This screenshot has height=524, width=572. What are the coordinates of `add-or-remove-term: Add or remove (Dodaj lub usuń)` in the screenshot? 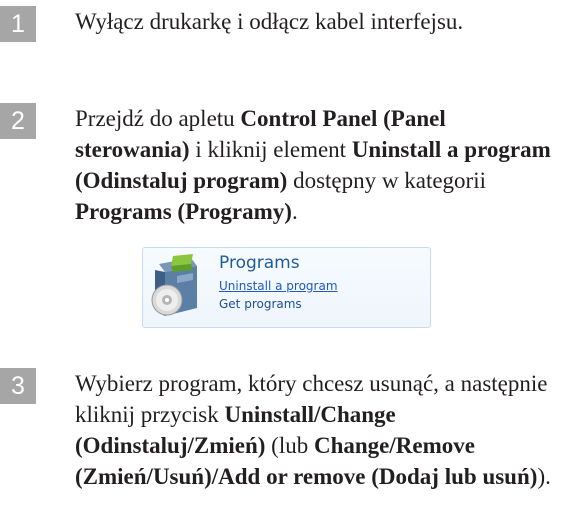 It's located at (378, 476).